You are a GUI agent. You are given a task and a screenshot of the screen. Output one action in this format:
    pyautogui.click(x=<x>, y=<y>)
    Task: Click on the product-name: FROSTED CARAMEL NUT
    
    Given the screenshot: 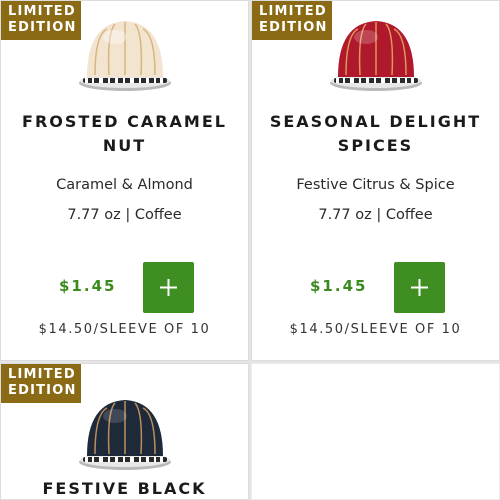 What is the action you would take?
    pyautogui.click(x=124, y=134)
    